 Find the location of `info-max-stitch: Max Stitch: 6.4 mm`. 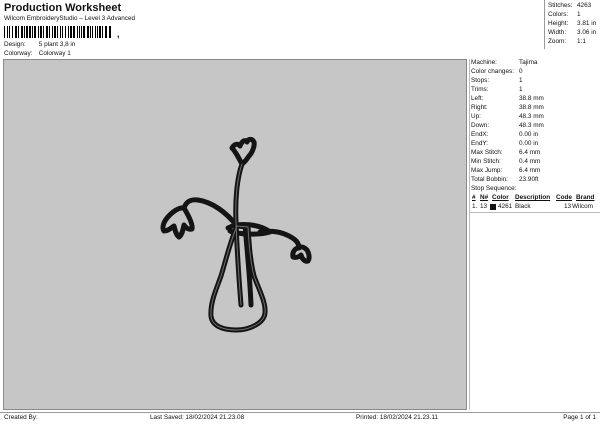

info-max-stitch: Max Stitch: 6.4 mm is located at coordinates (506, 152).